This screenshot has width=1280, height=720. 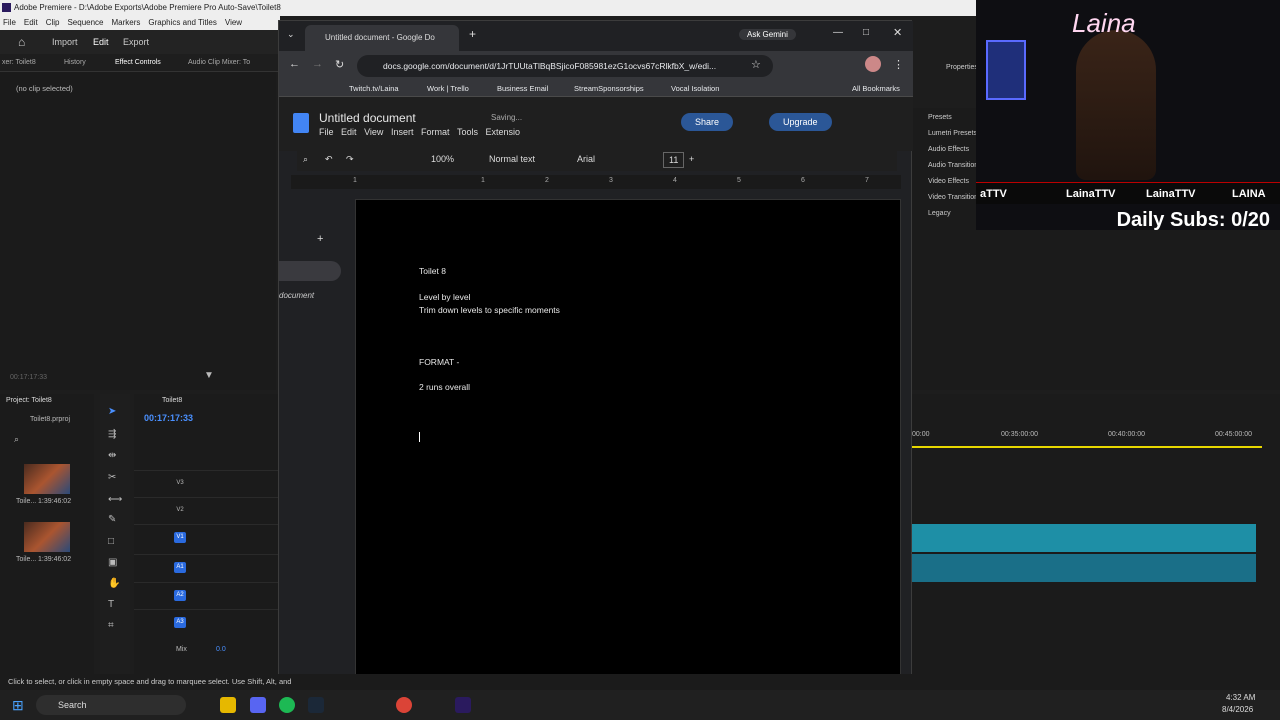 What do you see at coordinates (374, 89) in the screenshot?
I see `bookmark: Twitch.tv/Laina` at bounding box center [374, 89].